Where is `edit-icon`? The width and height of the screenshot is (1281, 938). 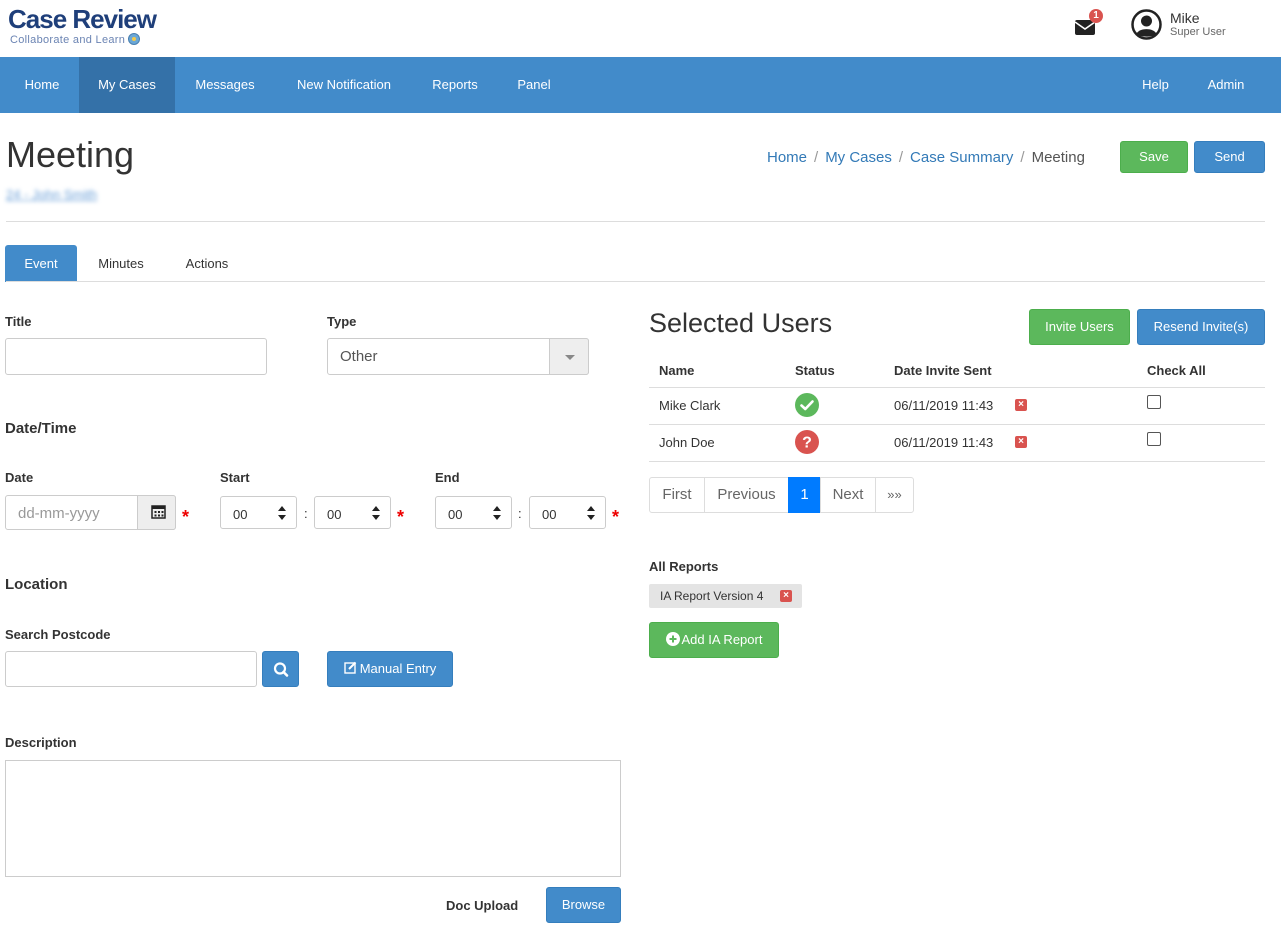
edit-icon is located at coordinates (350, 667).